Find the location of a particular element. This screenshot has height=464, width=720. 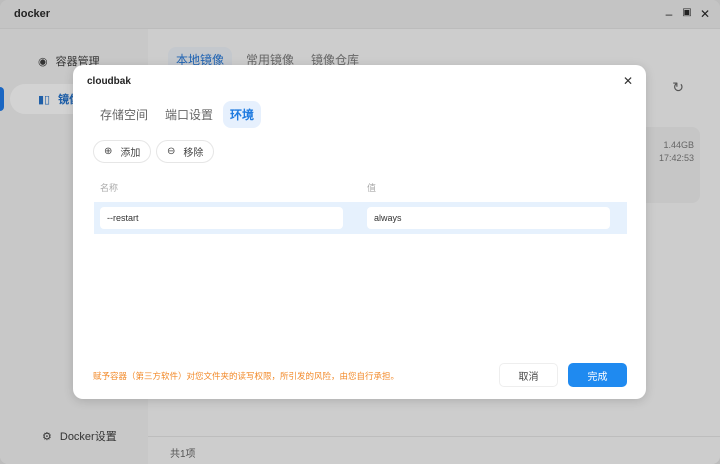

tab-storage: 存储空间 is located at coordinates (124, 114).